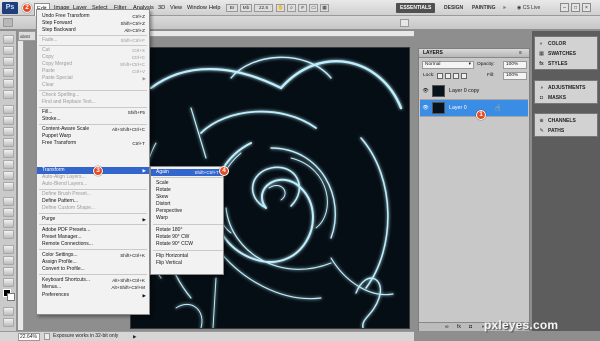 This screenshot has height=341, width=600. I want to click on menu-step-forward: Step Forward Shift+Ctrl+Z, so click(93, 23).